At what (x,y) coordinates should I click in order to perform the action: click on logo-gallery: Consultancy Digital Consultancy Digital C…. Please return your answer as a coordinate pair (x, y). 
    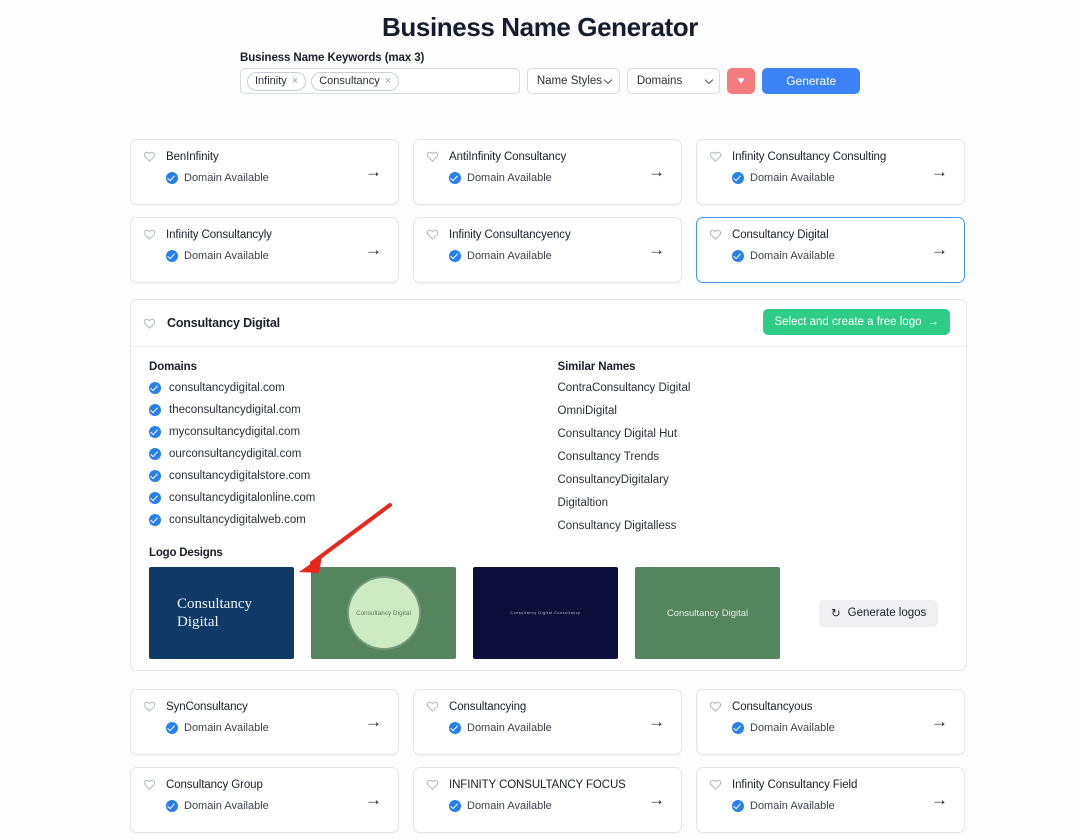
    Looking at the image, I should click on (557, 613).